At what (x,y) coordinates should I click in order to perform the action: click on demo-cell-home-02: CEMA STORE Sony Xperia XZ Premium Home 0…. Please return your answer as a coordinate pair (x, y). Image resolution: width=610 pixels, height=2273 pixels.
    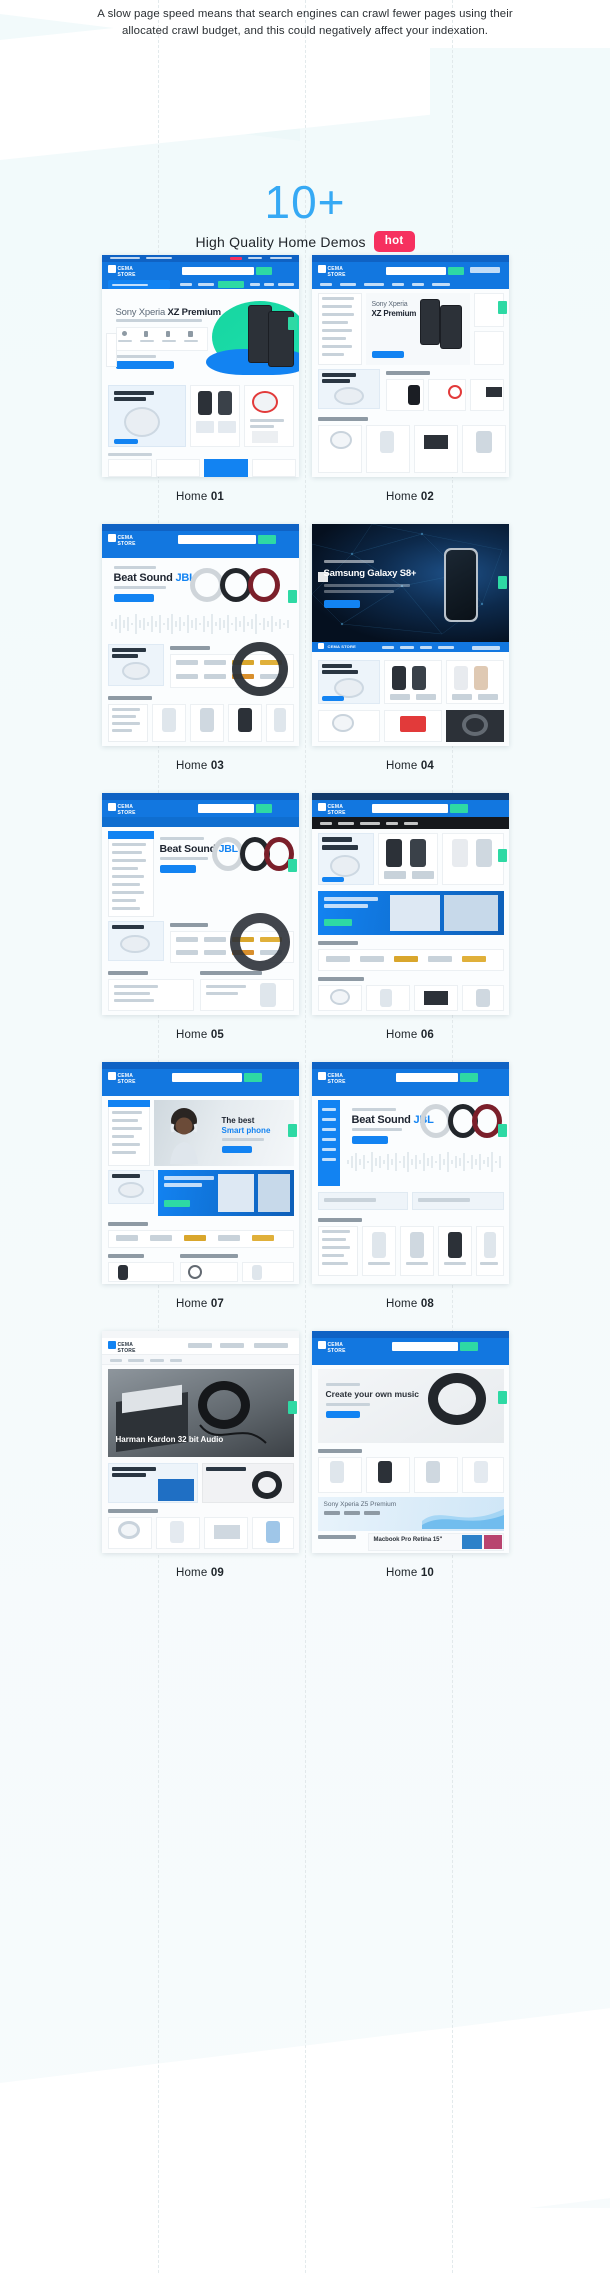
    Looking at the image, I should click on (410, 389).